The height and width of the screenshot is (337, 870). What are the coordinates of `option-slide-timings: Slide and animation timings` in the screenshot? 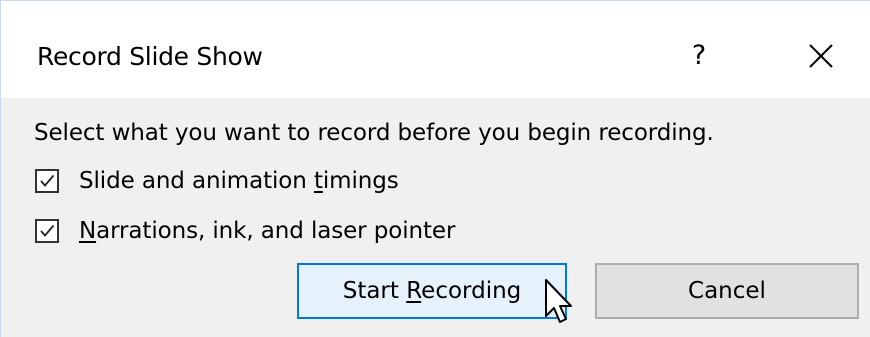 It's located at (217, 181).